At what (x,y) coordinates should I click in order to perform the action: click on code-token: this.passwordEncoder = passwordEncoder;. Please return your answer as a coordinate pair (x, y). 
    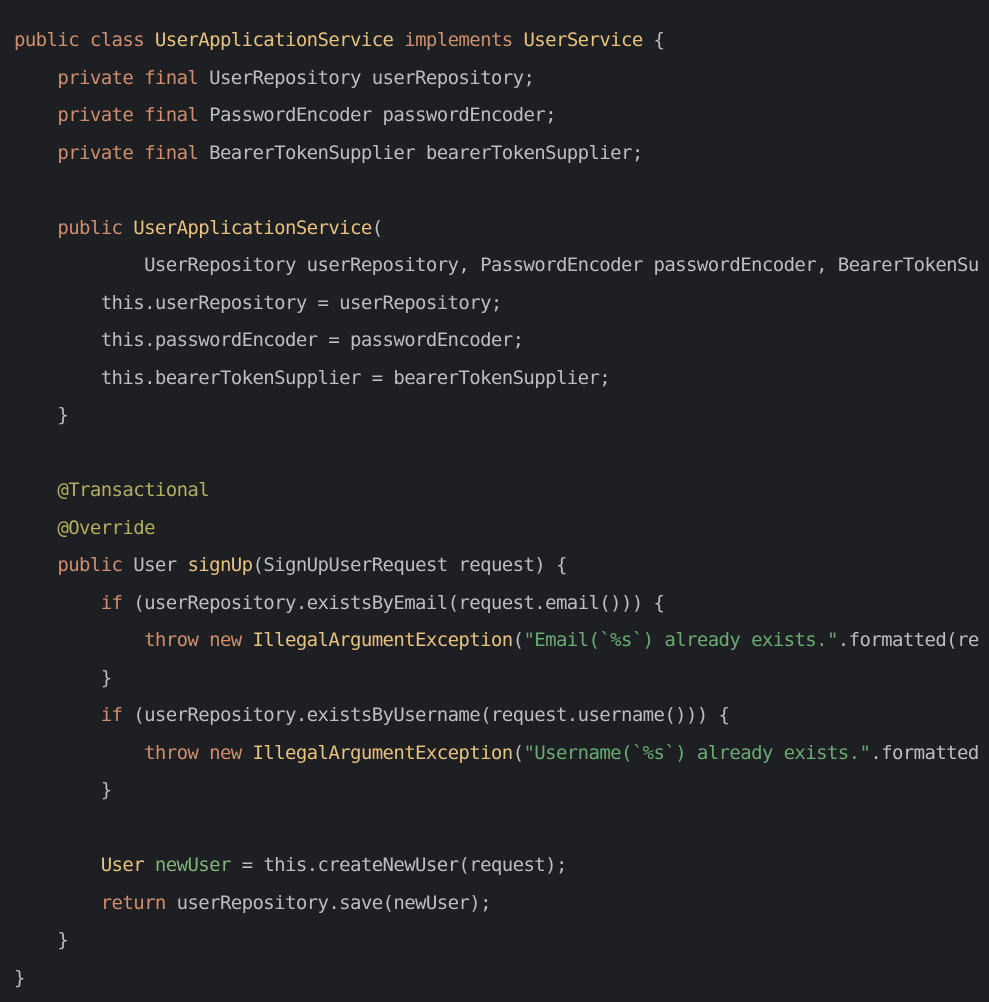
    Looking at the image, I should click on (269, 340).